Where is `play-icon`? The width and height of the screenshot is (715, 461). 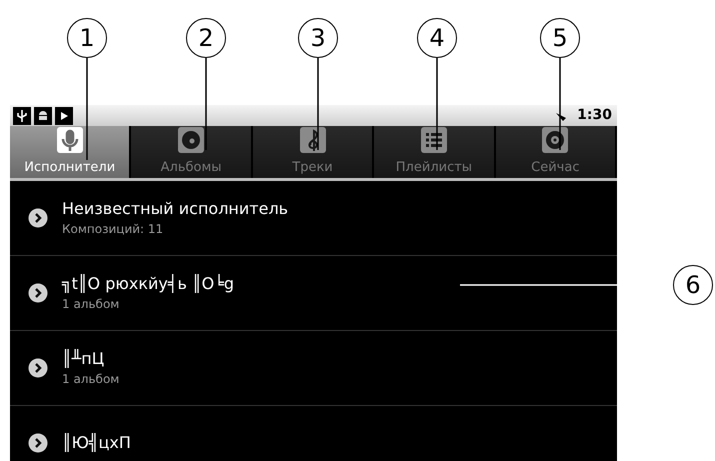 play-icon is located at coordinates (64, 115).